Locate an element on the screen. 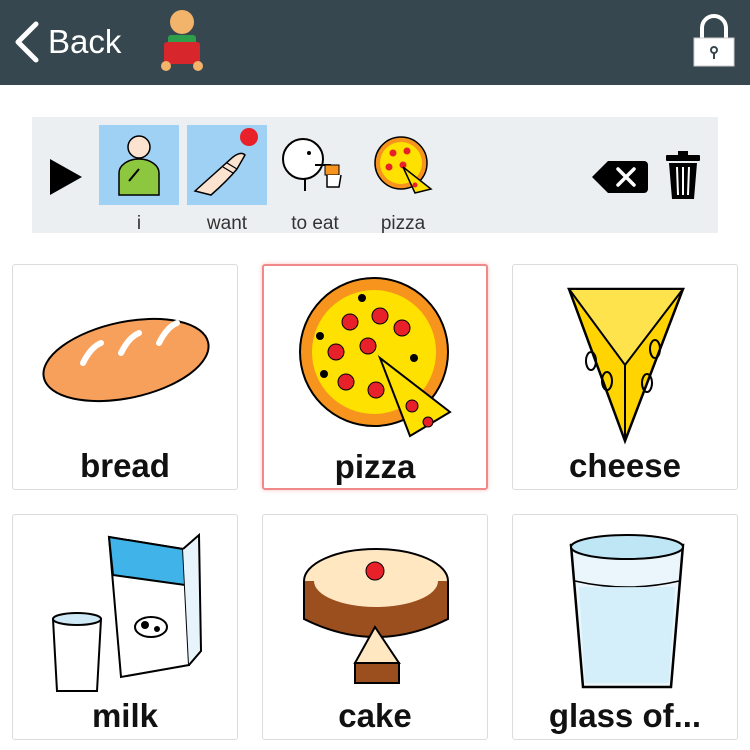 This screenshot has height=750, width=750. back-button: Back is located at coordinates (66, 42).